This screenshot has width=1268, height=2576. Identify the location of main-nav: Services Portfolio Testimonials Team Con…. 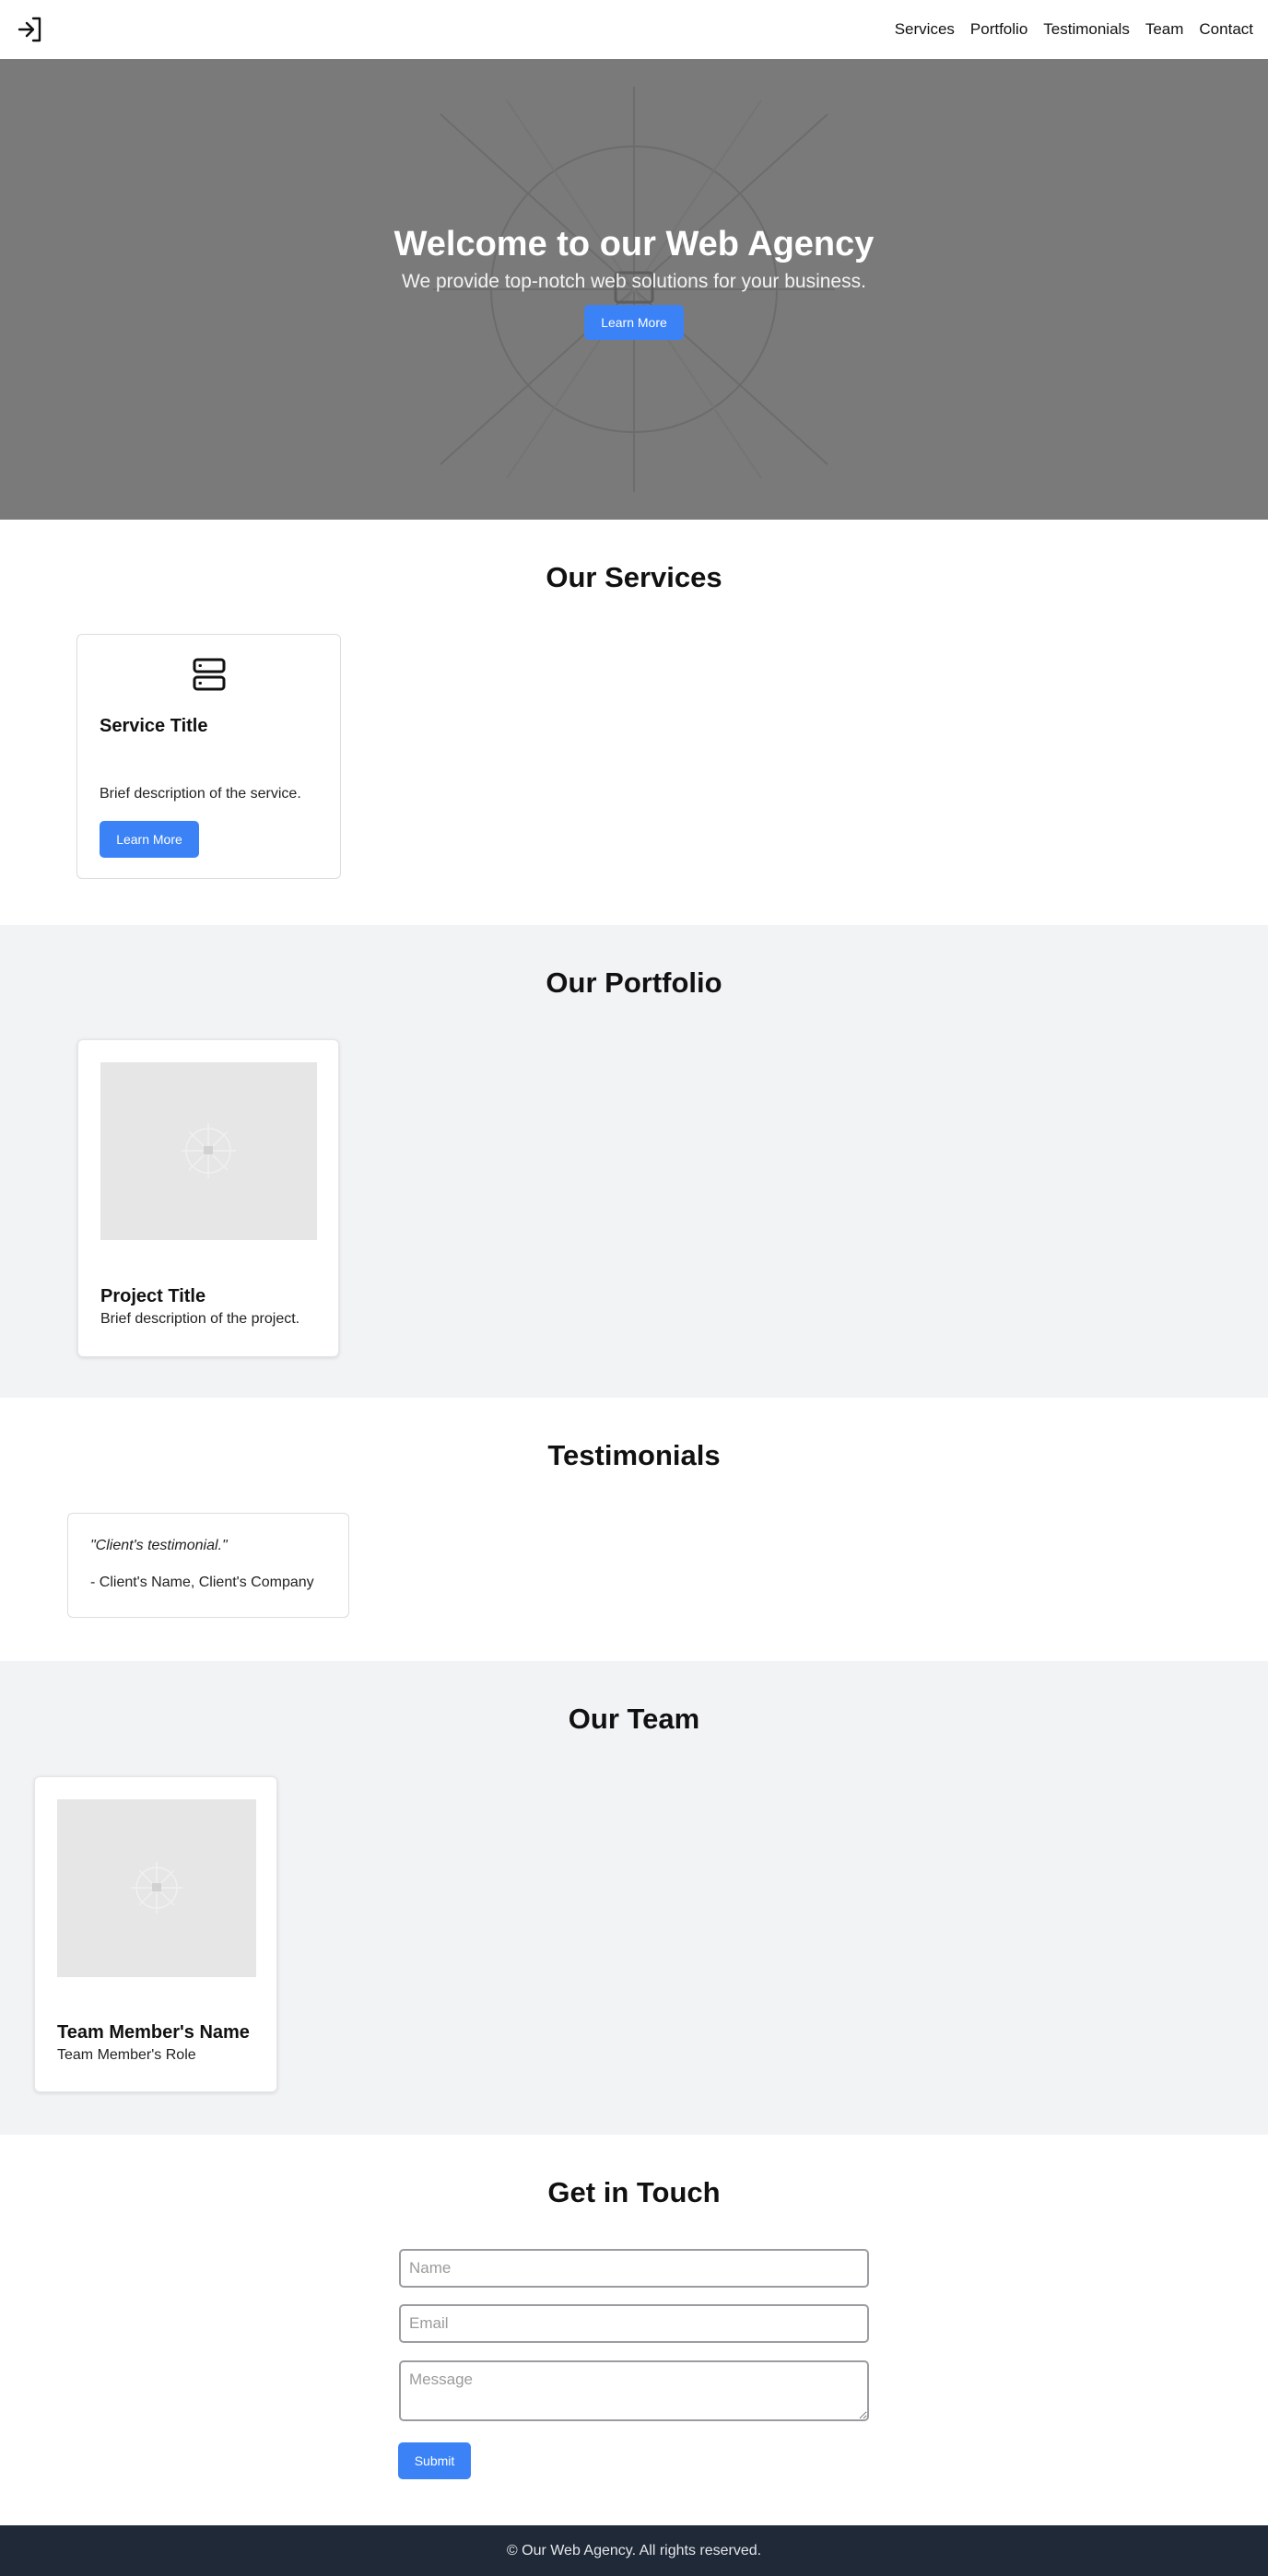
(1074, 29).